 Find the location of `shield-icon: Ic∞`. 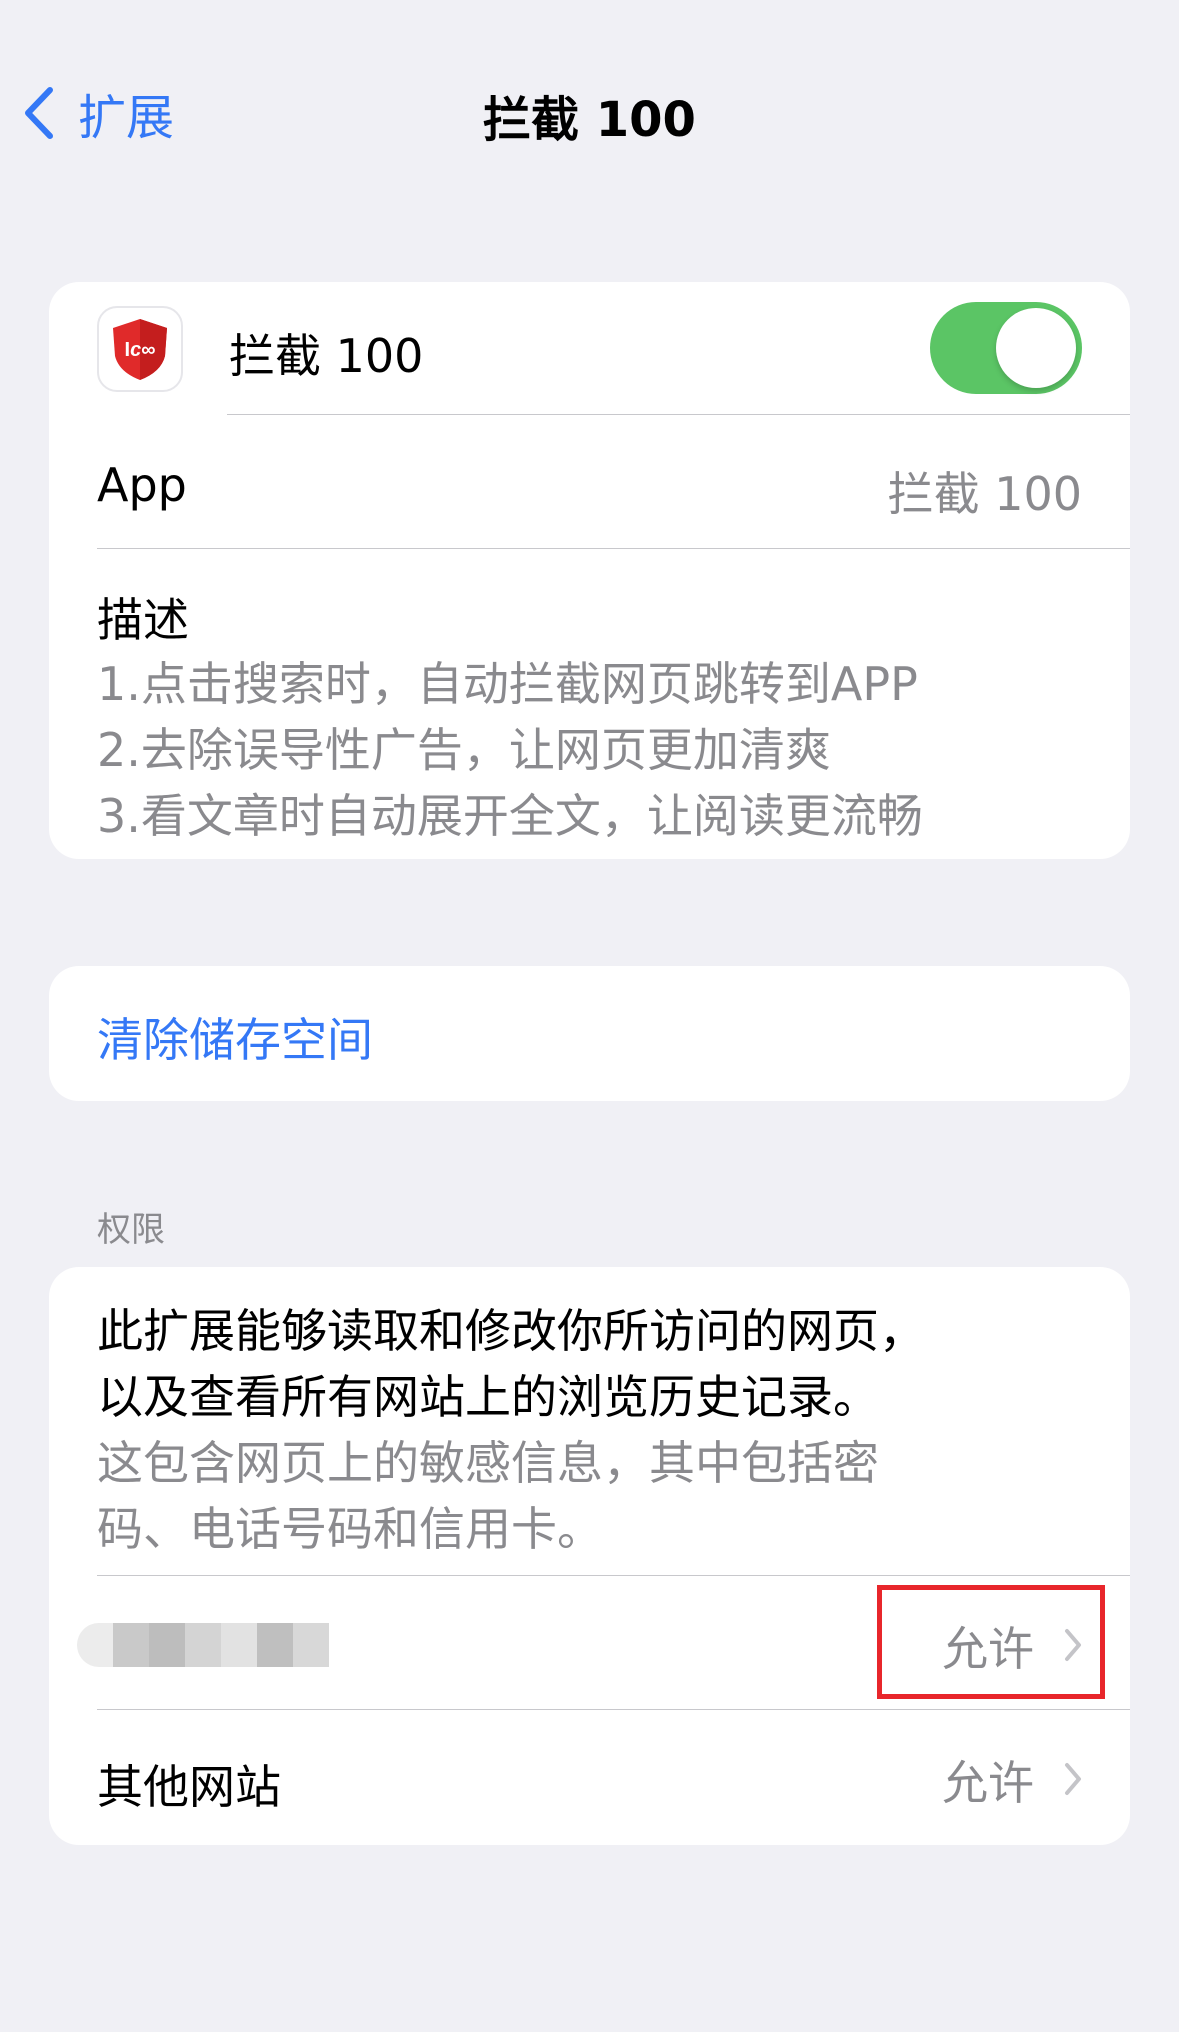

shield-icon: Ic∞ is located at coordinates (140, 349).